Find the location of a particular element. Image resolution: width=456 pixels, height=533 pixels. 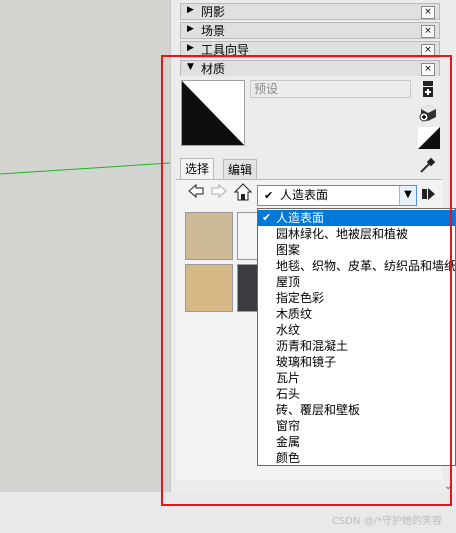

section-materials: ▼ 材质 × is located at coordinates (310, 68).